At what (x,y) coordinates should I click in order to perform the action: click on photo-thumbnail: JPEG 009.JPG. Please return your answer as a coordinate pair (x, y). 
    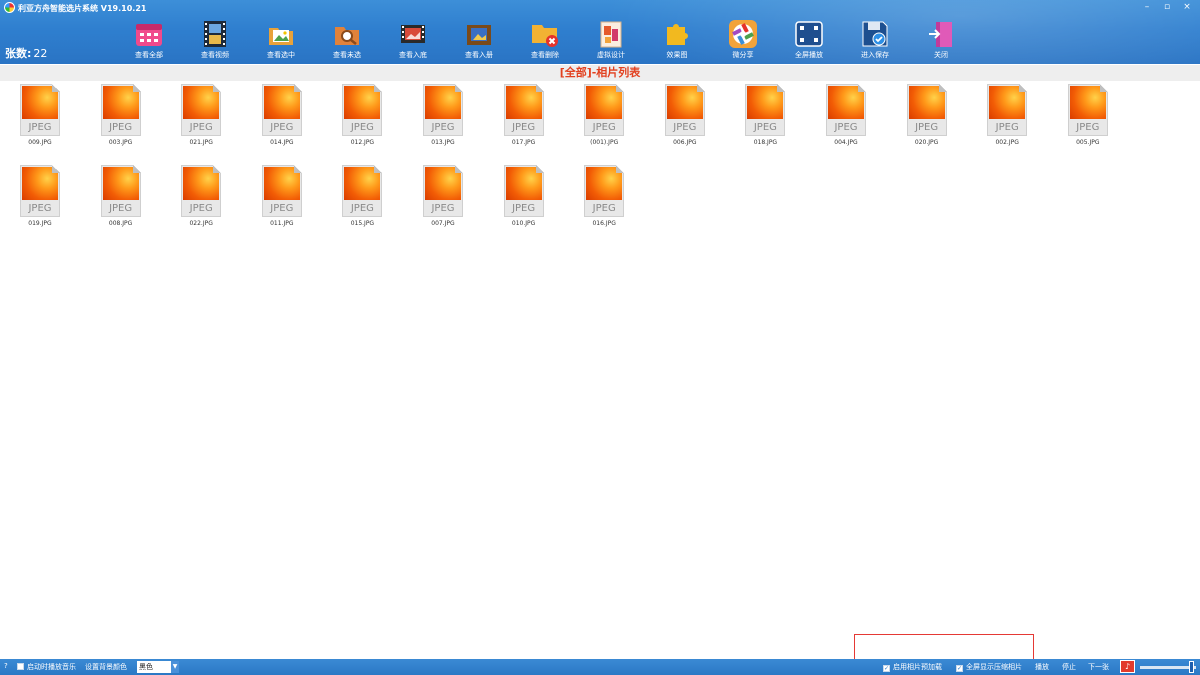
    Looking at the image, I should click on (40, 119).